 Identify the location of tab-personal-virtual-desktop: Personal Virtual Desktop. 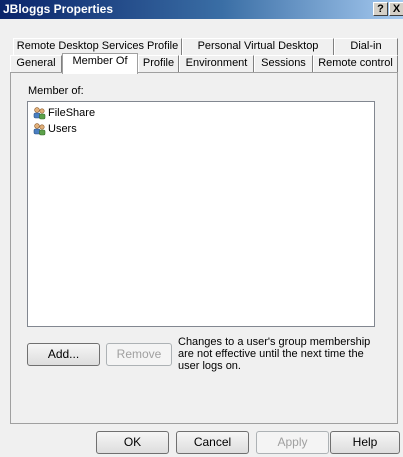
(258, 46).